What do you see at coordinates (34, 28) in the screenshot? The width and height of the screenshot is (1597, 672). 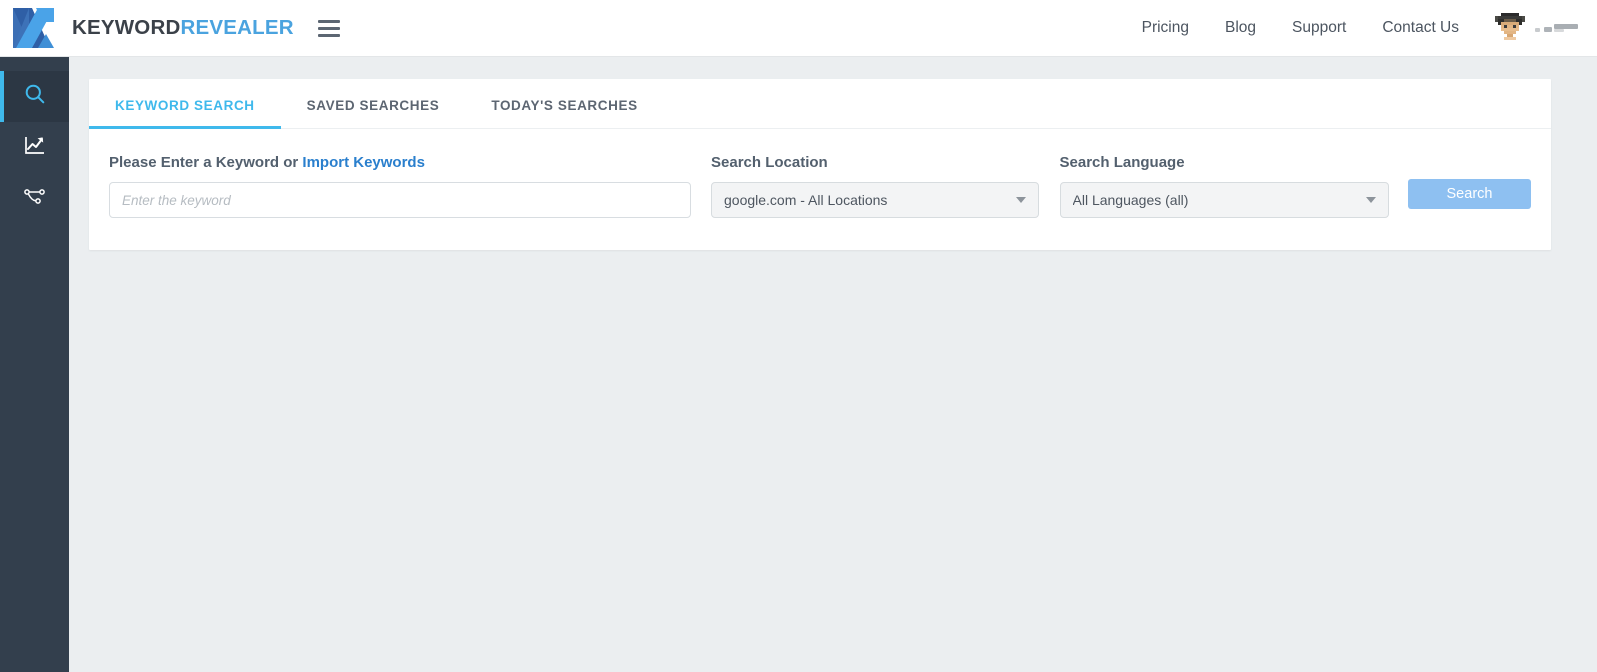 I see `keywordrevealer-logo-icon` at bounding box center [34, 28].